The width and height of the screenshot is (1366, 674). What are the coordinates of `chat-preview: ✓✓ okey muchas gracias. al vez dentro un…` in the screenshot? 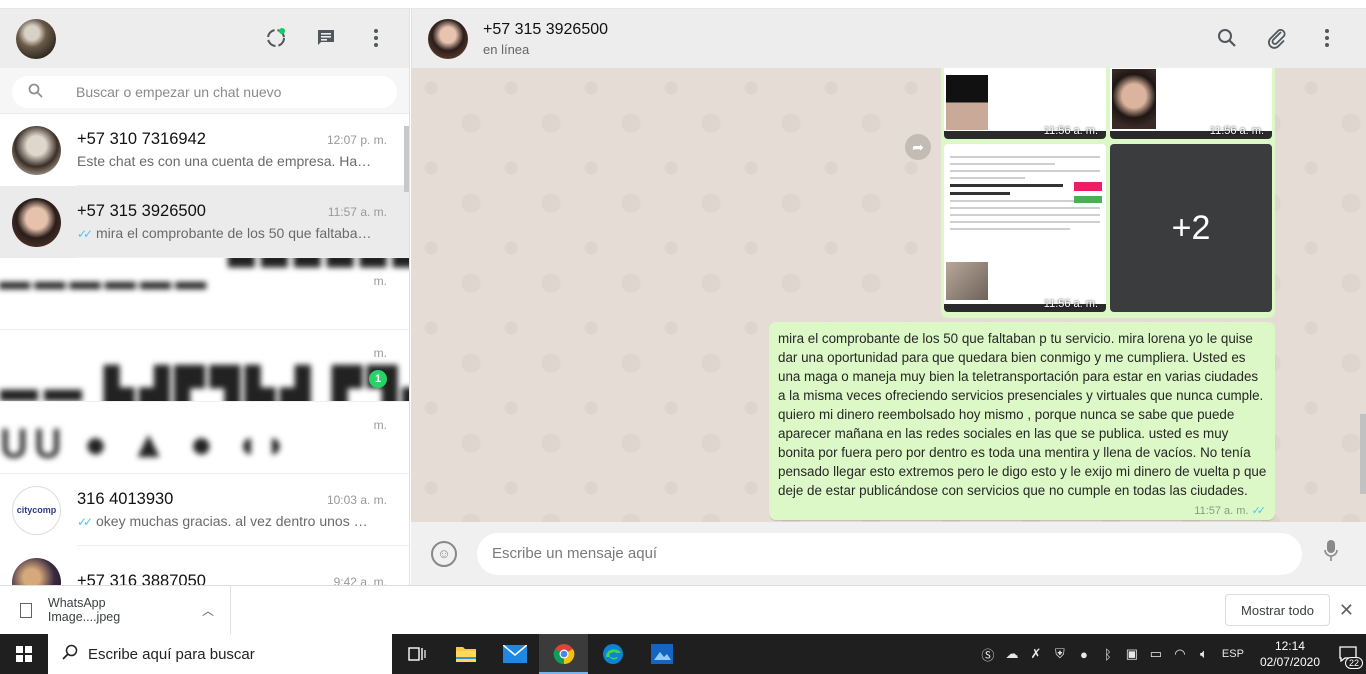 It's located at (227, 521).